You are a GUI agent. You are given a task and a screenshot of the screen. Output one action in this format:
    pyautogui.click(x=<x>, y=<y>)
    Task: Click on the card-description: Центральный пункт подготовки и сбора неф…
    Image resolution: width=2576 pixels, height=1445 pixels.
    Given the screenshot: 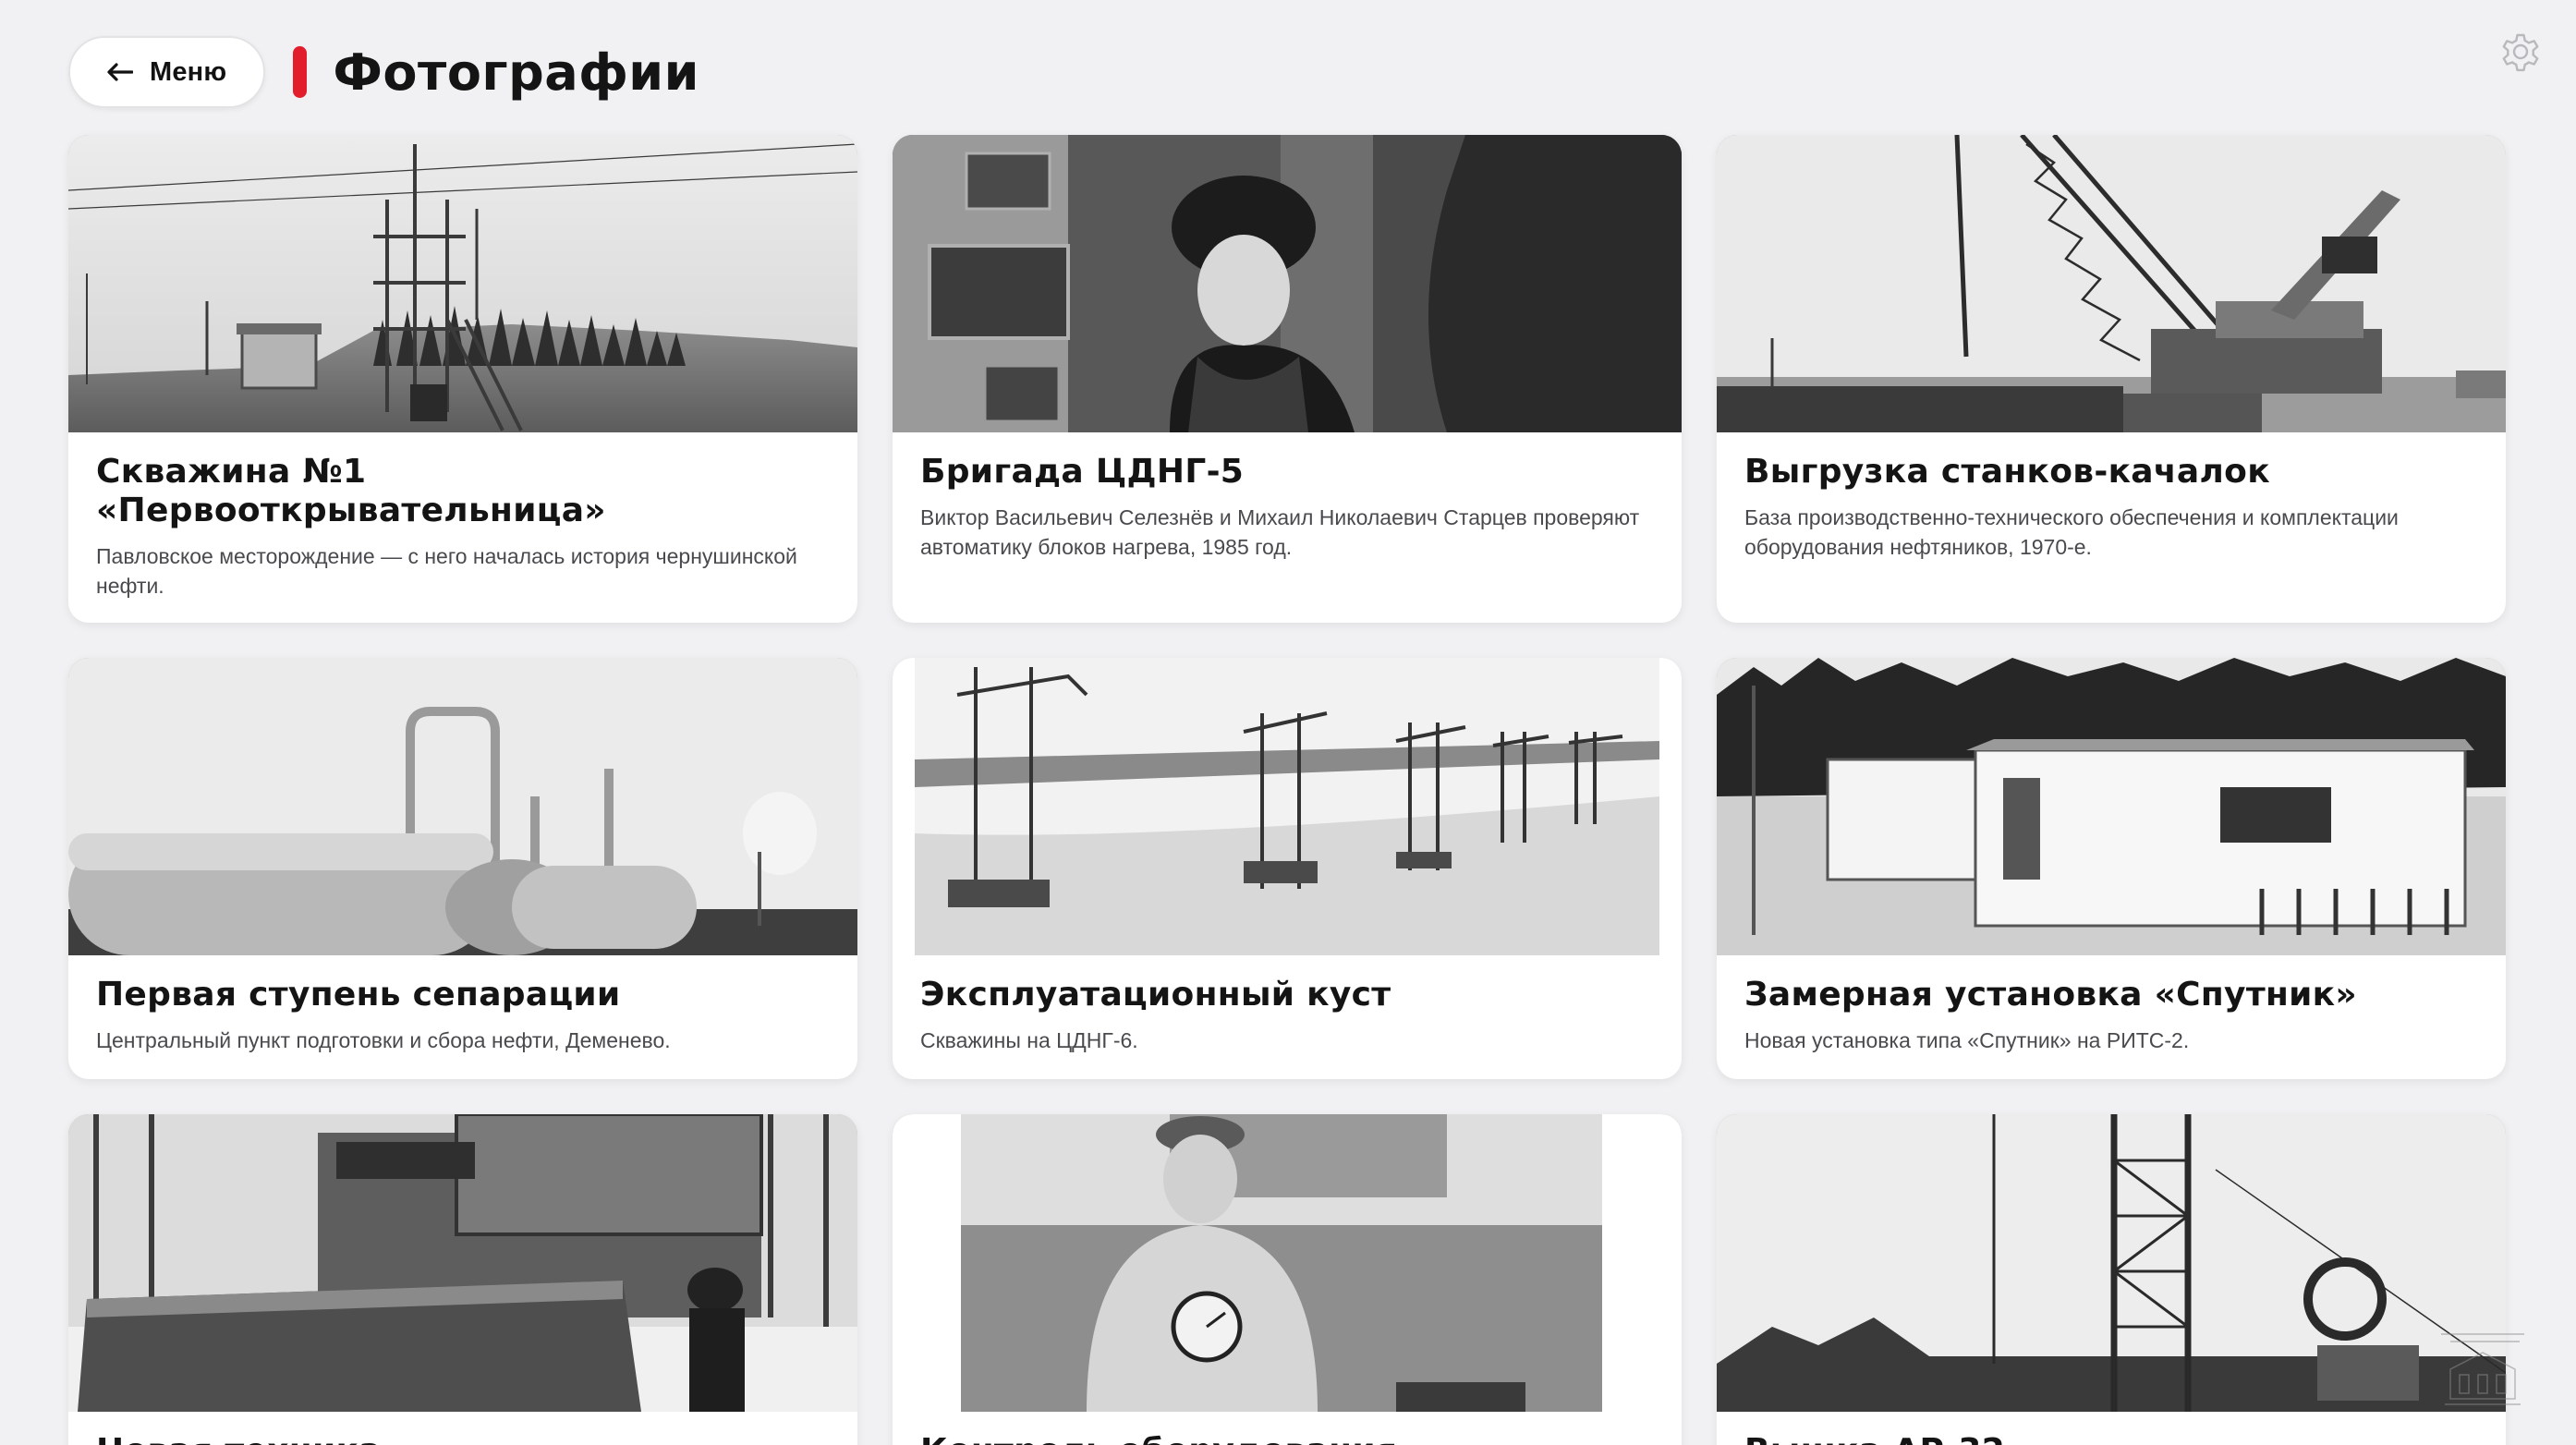 What is the action you would take?
    pyautogui.click(x=383, y=1040)
    